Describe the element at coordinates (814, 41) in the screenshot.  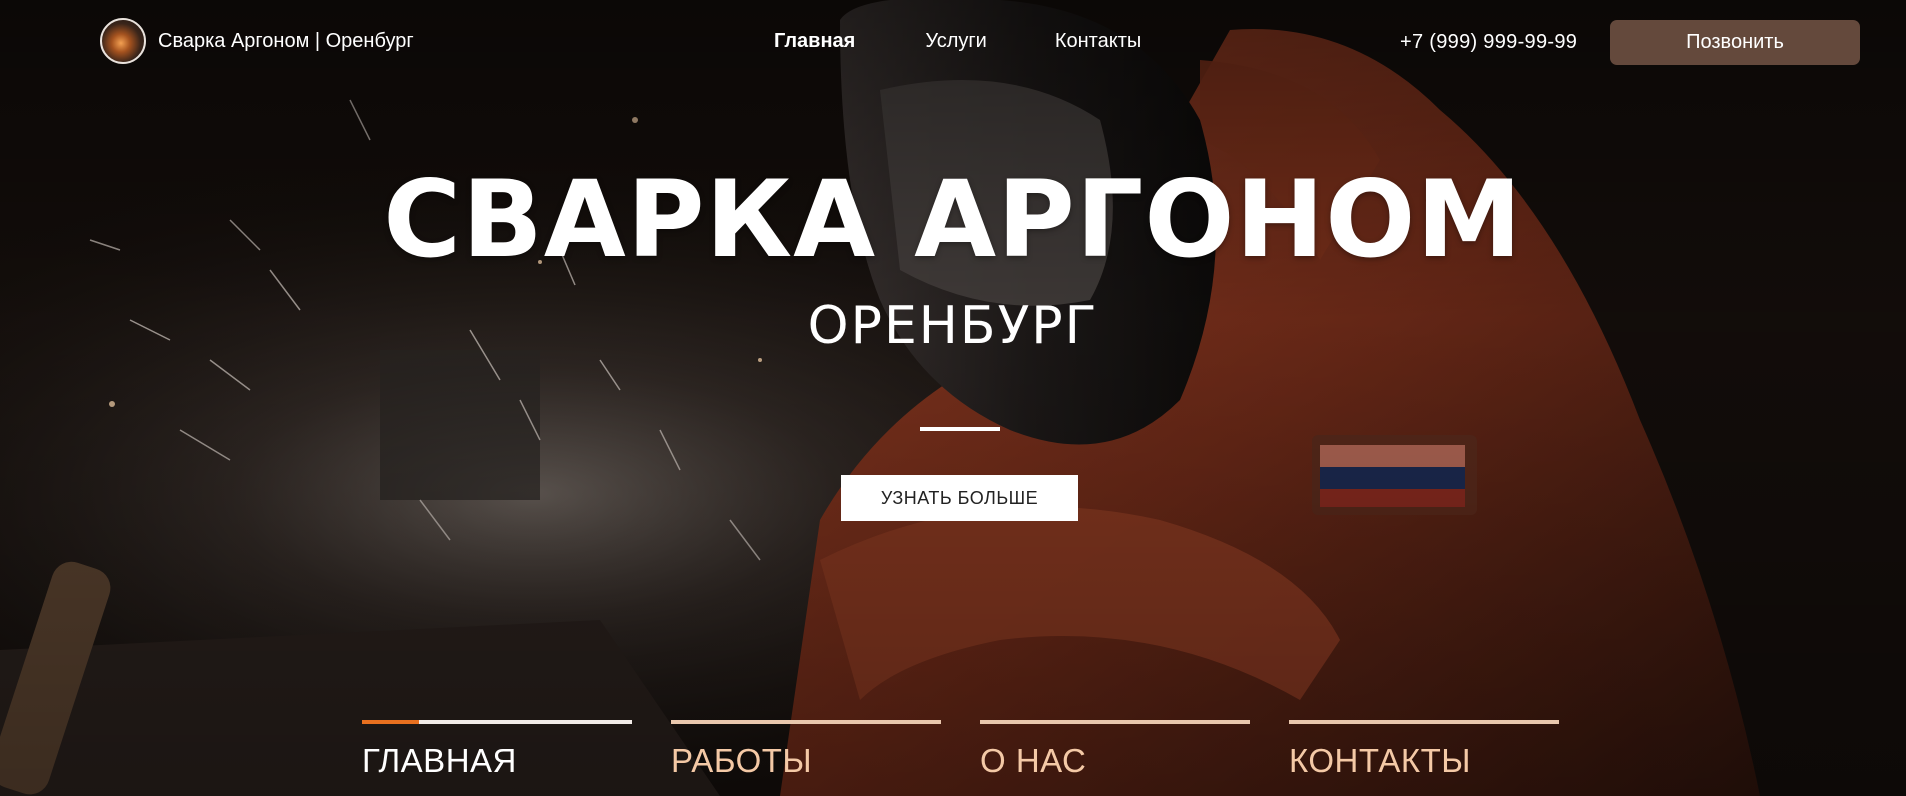
I see `nav-link-home: Главная` at that location.